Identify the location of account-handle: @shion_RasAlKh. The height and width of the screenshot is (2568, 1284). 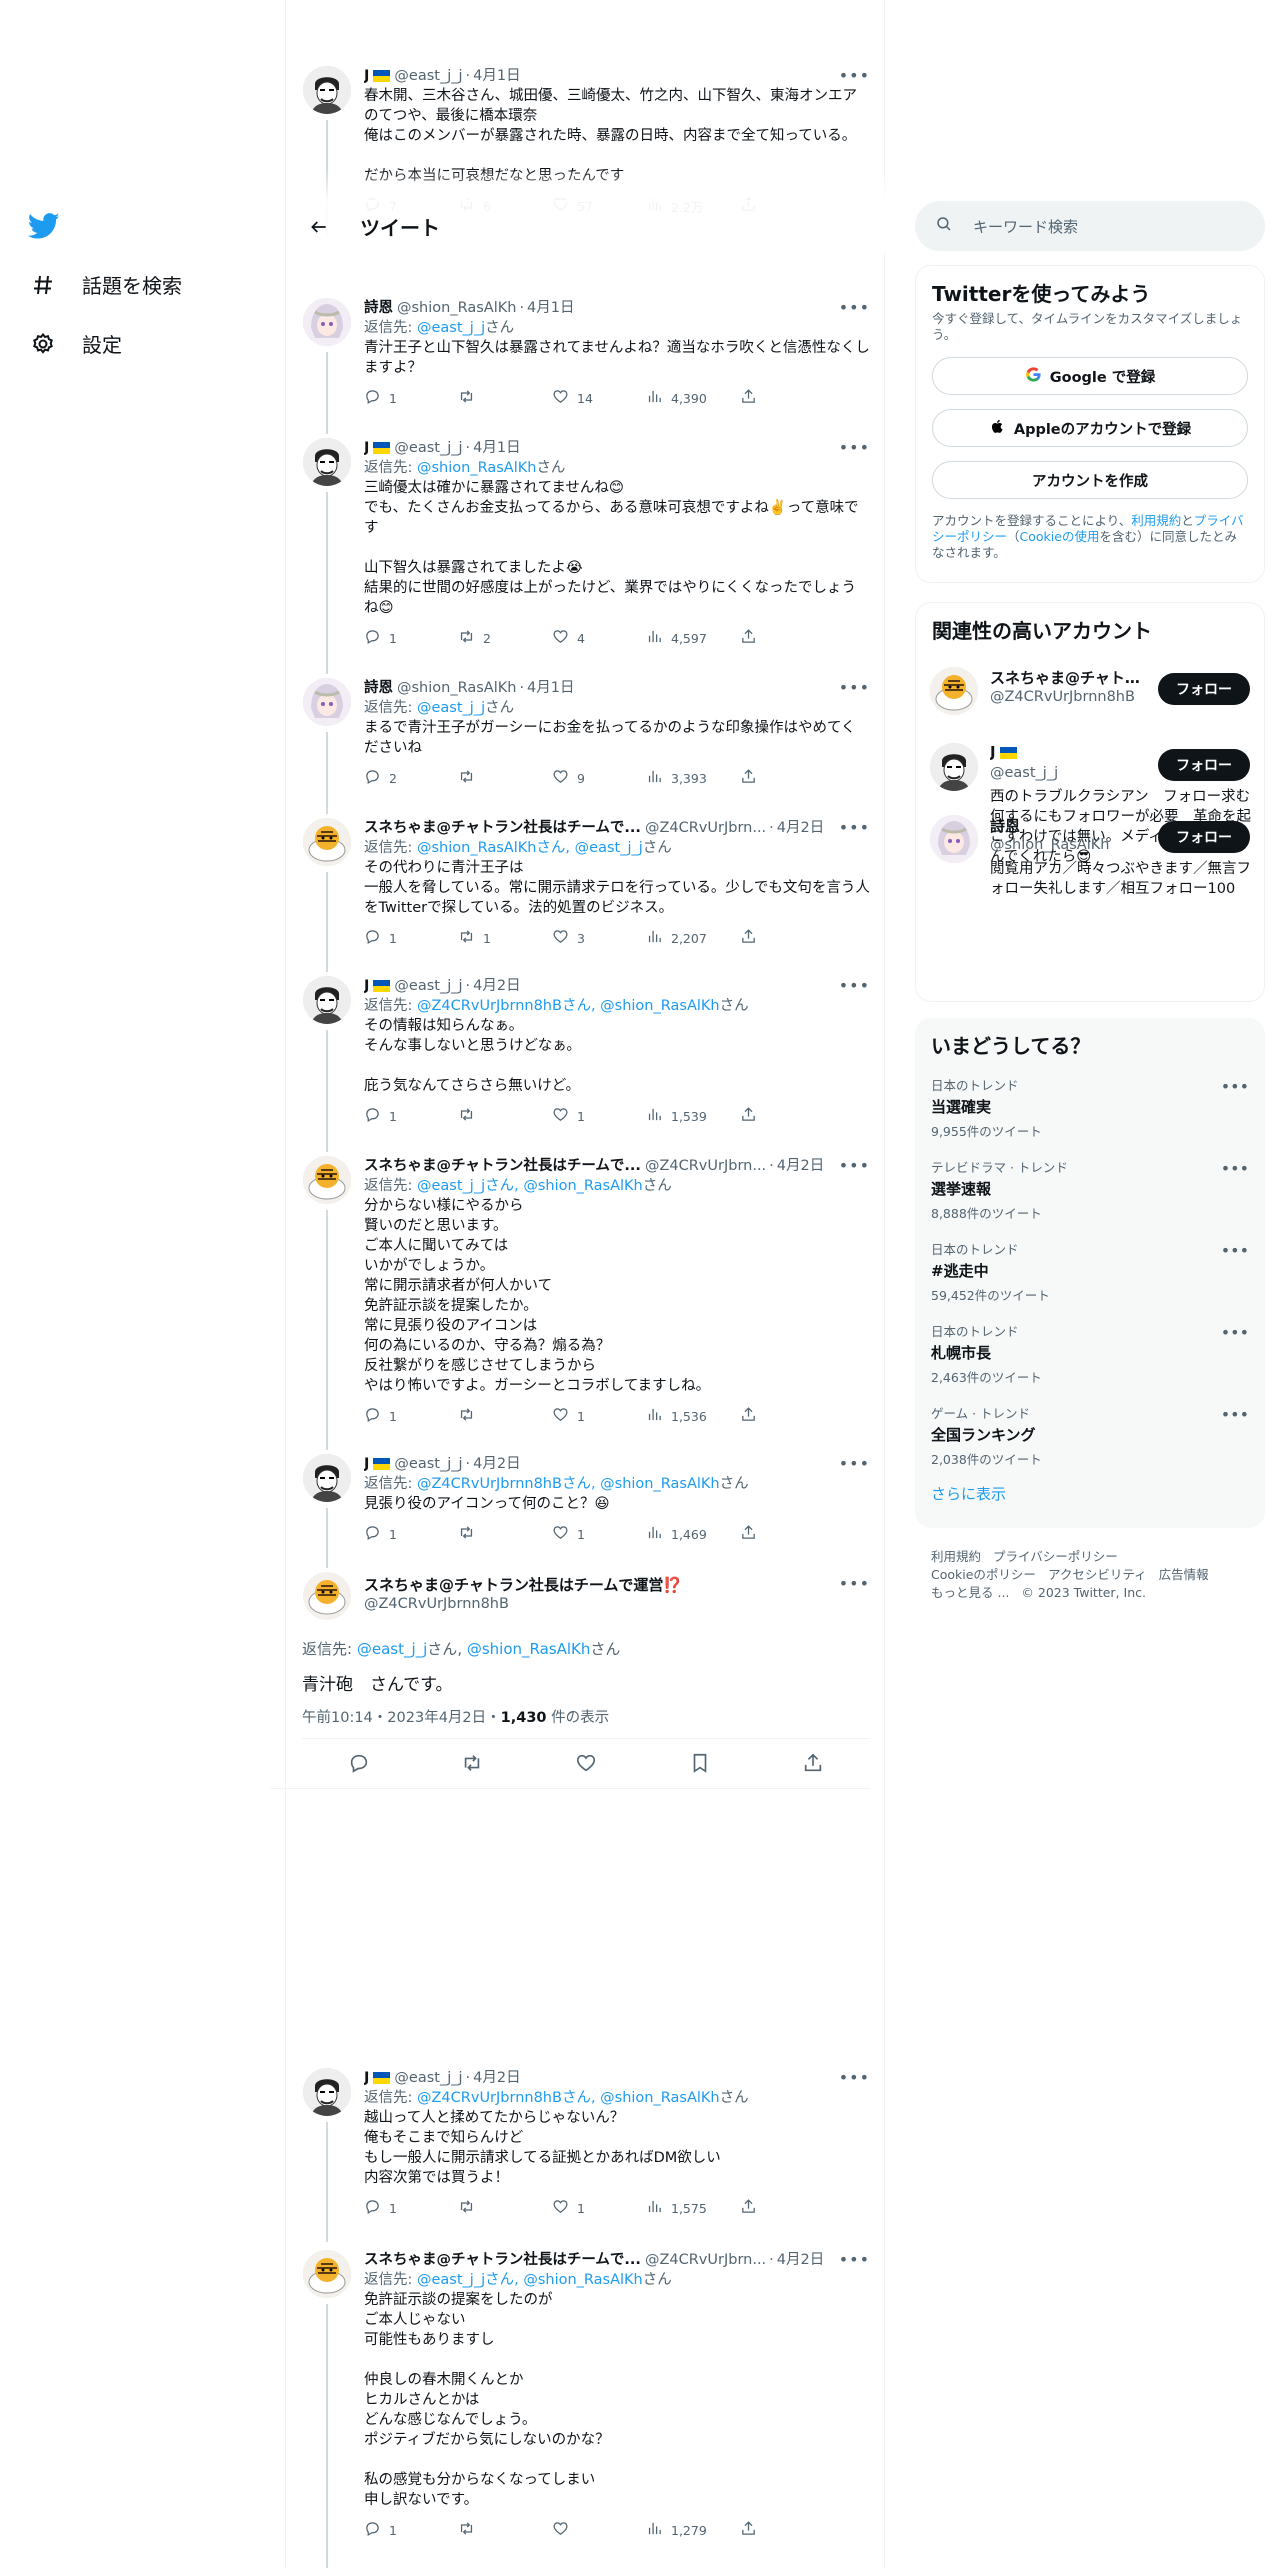
(1049, 845).